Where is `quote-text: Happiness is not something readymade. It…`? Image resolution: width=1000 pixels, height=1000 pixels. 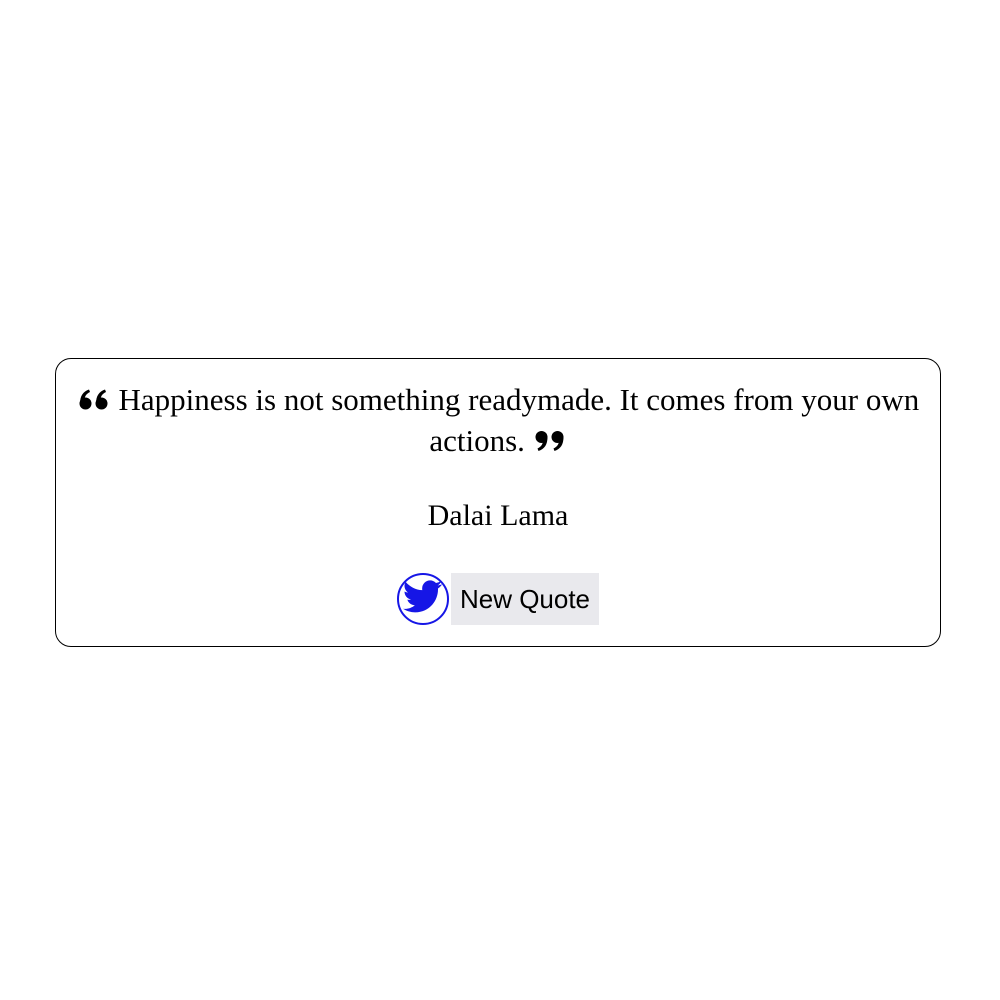
quote-text: Happiness is not something readymade. It… is located at coordinates (519, 420).